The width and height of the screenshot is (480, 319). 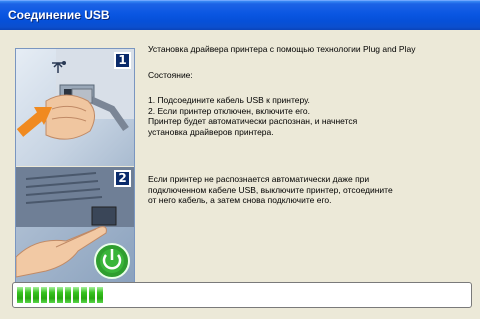 I want to click on power-icon, so click(x=112, y=261).